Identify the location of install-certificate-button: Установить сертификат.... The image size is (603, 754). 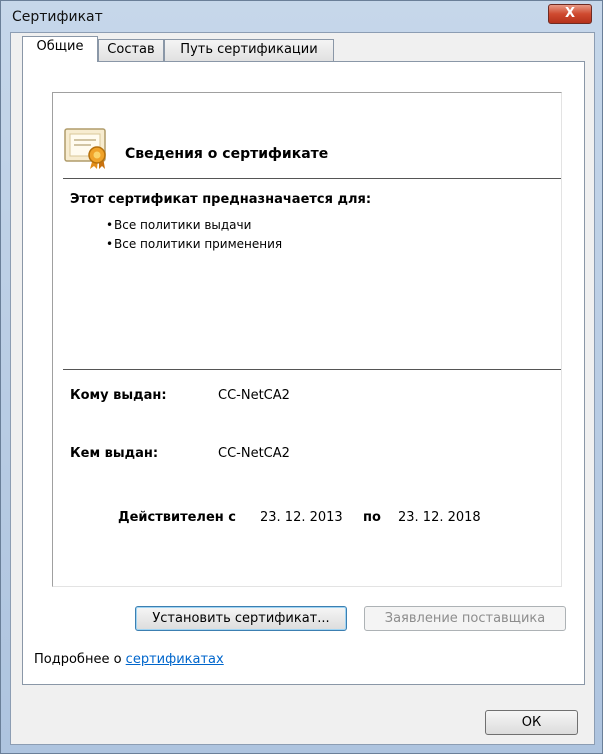
(241, 618).